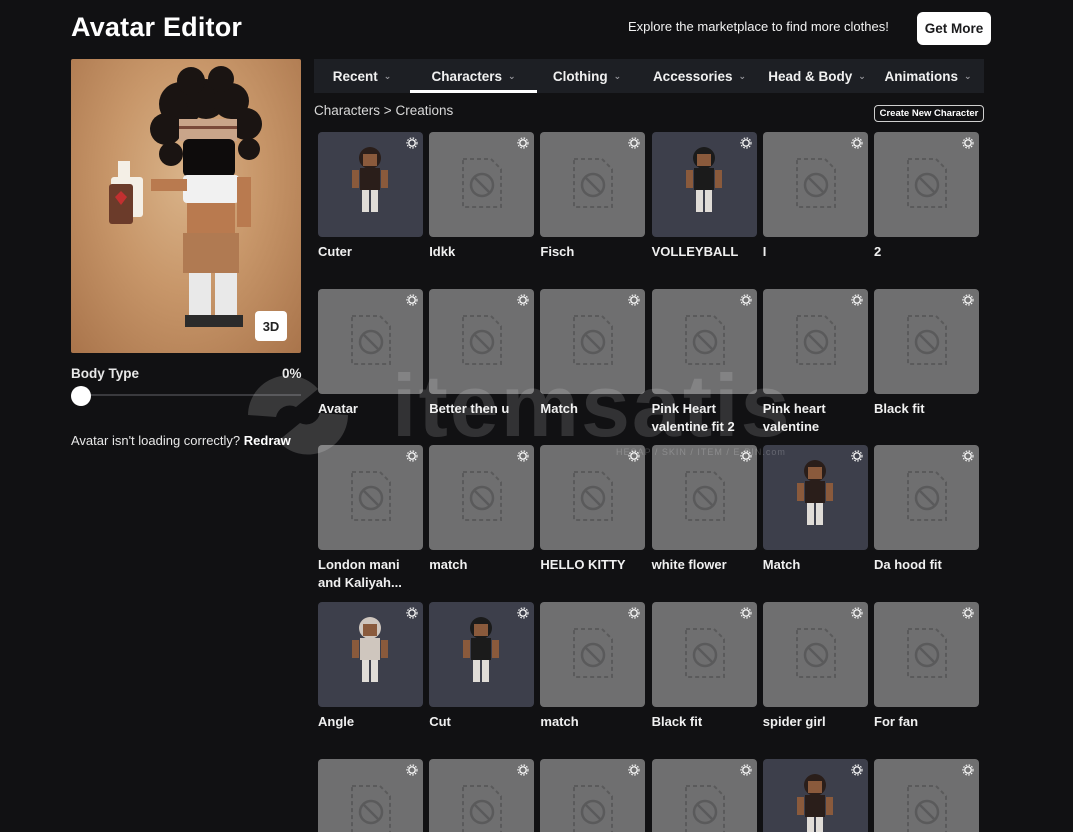 The height and width of the screenshot is (832, 1073). I want to click on character-card: I, so click(815, 196).